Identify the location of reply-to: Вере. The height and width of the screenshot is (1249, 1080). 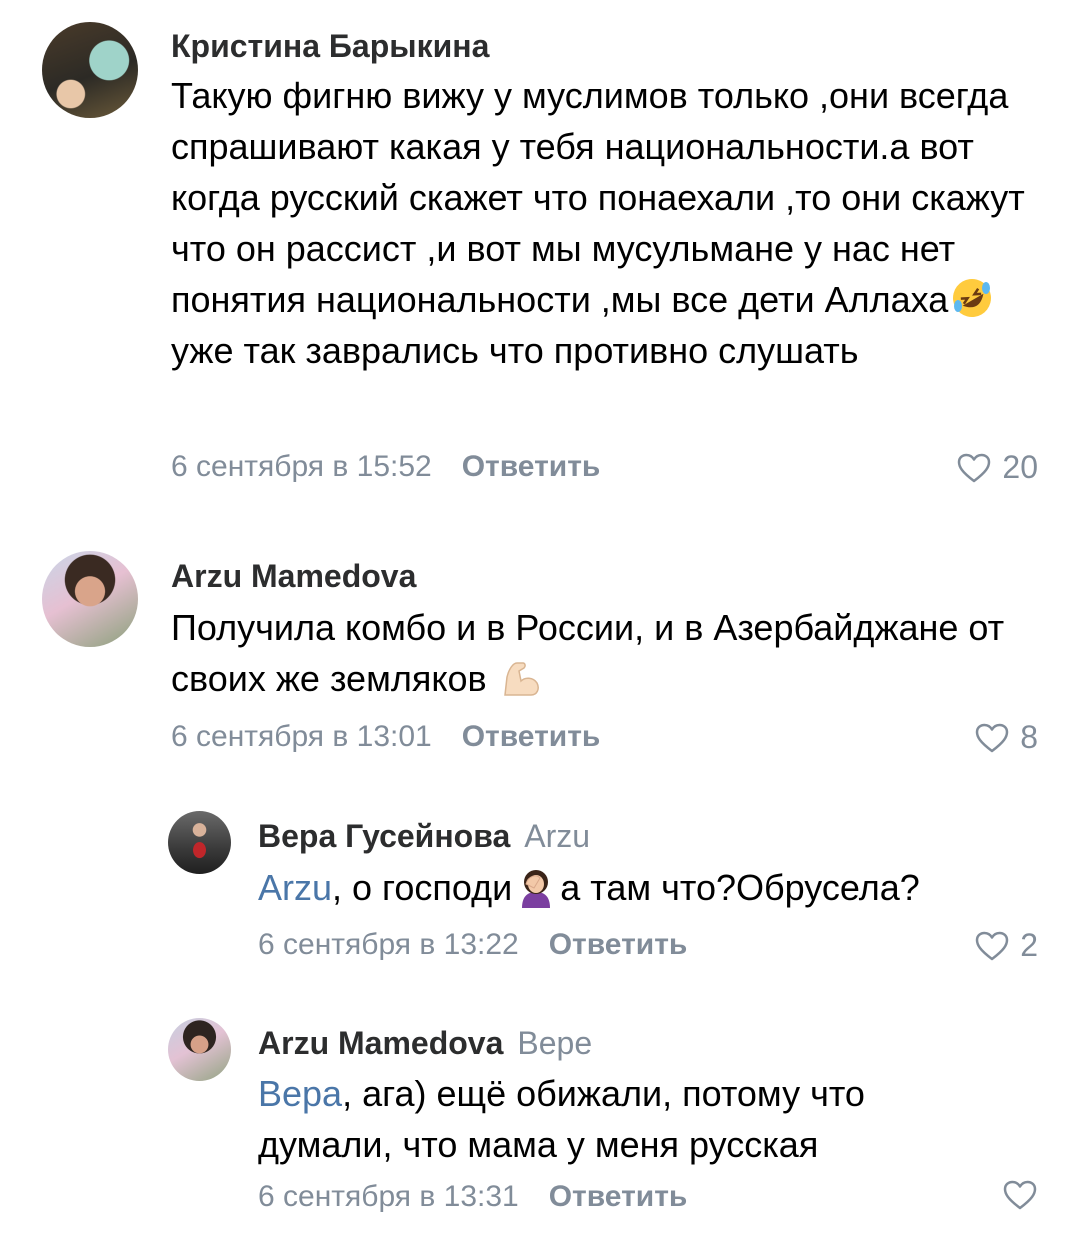
(554, 1043).